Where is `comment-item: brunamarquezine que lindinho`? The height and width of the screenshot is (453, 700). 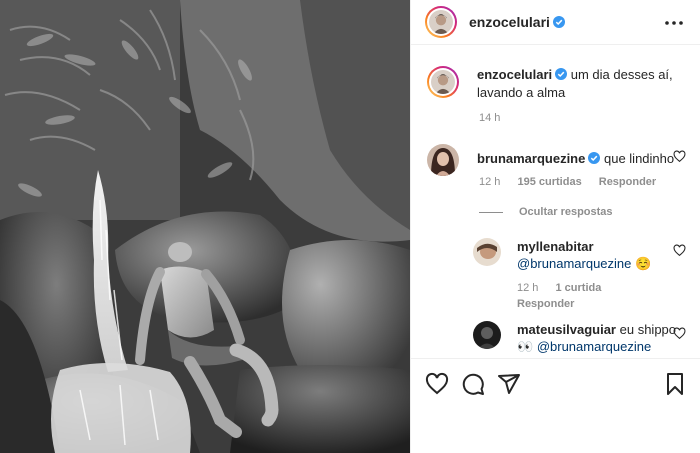
comment-item: brunamarquezine que lindinho is located at coordinates (556, 160).